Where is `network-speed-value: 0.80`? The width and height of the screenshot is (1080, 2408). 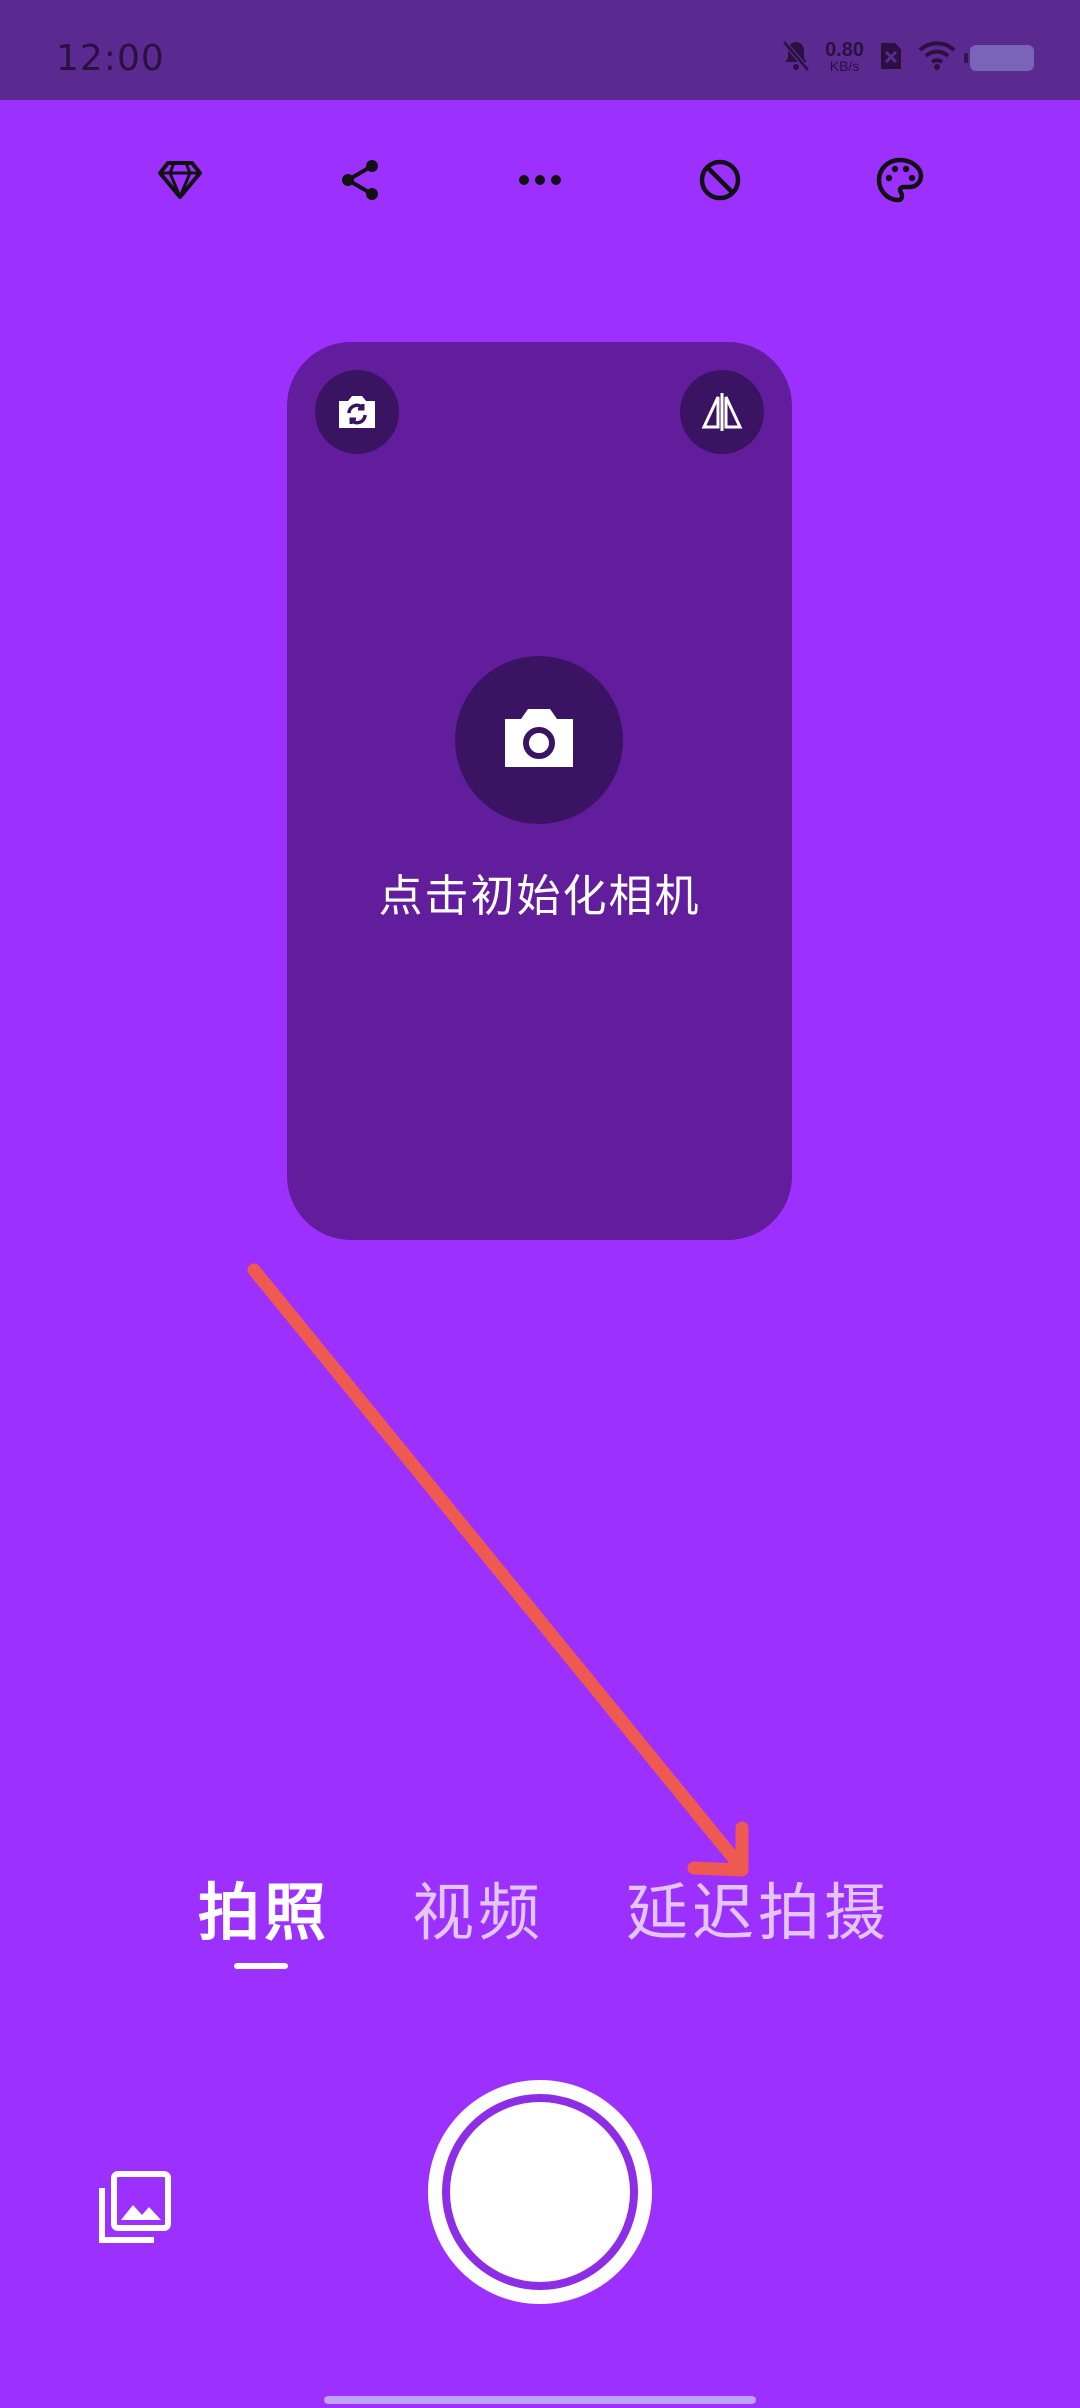
network-speed-value: 0.80 is located at coordinates (844, 50).